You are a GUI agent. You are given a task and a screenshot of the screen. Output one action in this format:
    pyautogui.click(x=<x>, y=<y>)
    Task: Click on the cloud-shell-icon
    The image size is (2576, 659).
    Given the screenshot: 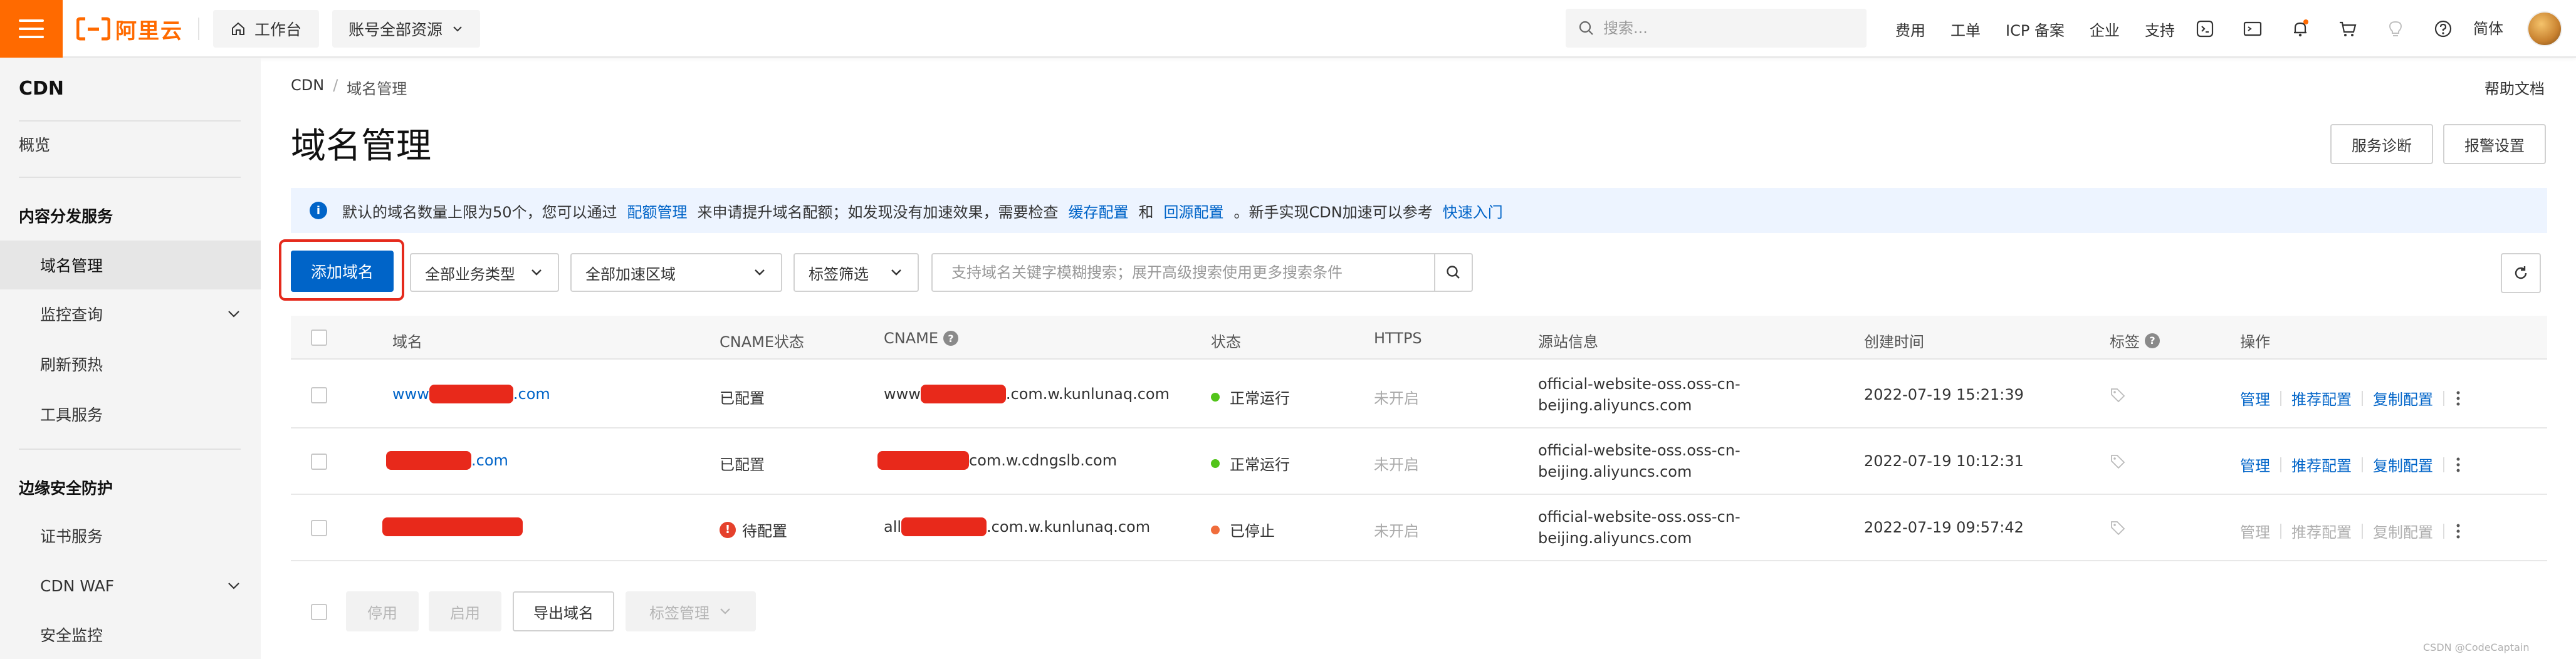 What is the action you would take?
    pyautogui.click(x=2205, y=29)
    